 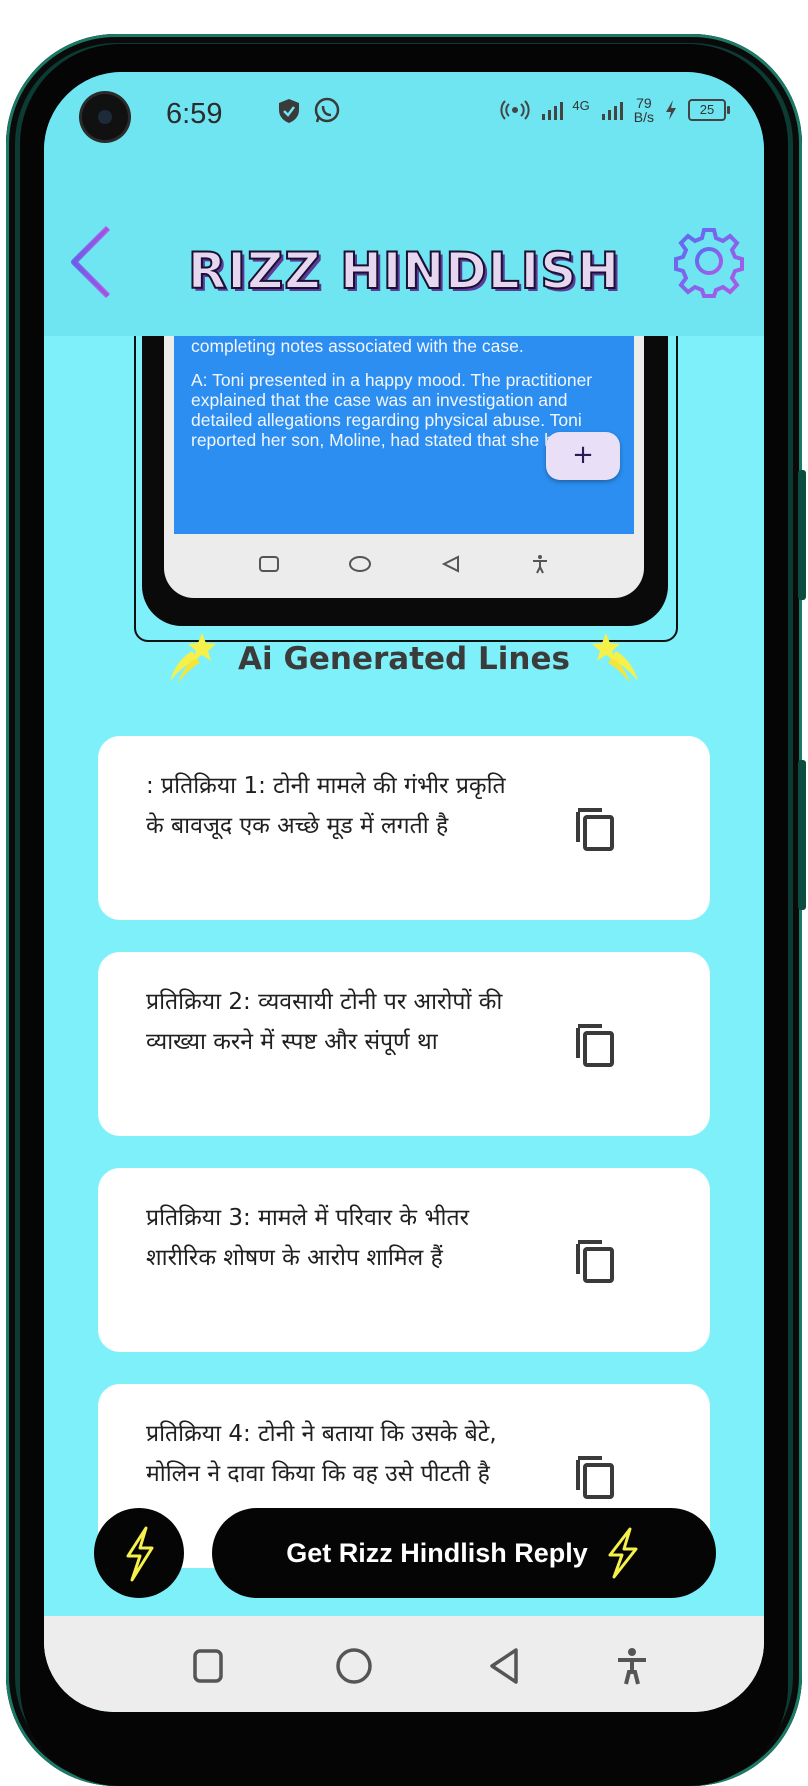 I want to click on settings-button, so click(x=709, y=261).